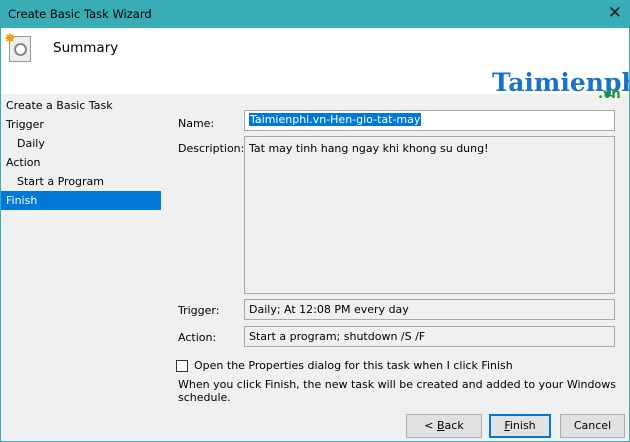 The width and height of the screenshot is (630, 442). I want to click on open-properties-checkbox, so click(182, 366).